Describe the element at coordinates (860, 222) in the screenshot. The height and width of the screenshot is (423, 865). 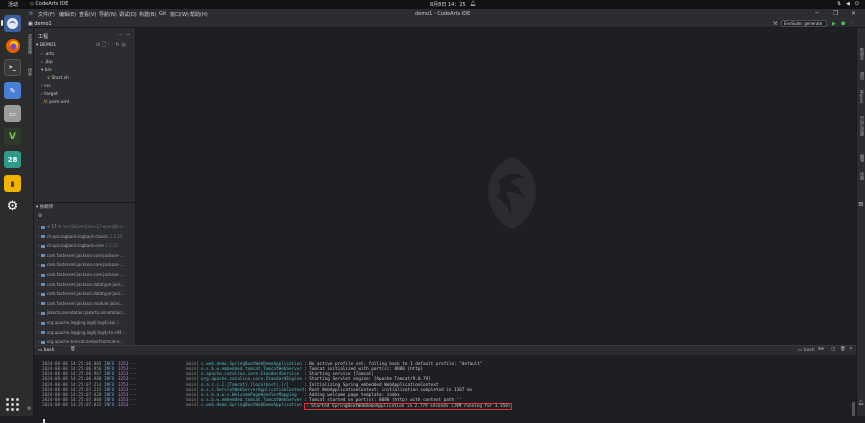
I see `right-tool-strip: 数据库 通知 Maven 代码生成器 编辑 终端 ≡ 🔔︎` at that location.